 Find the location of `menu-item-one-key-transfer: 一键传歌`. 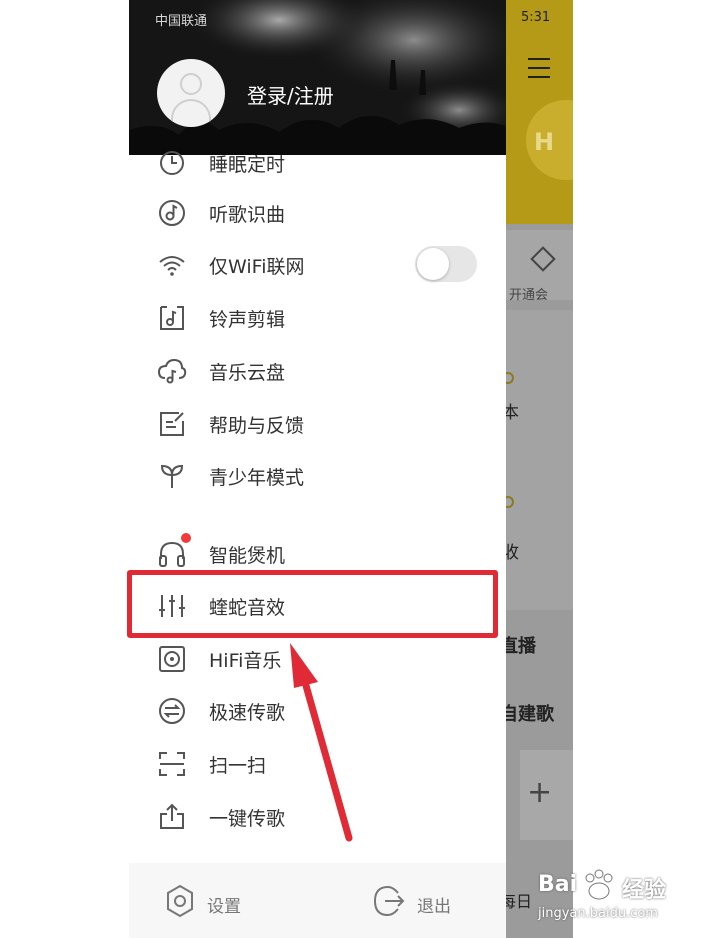

menu-item-one-key-transfer: 一键传歌 is located at coordinates (317, 816).